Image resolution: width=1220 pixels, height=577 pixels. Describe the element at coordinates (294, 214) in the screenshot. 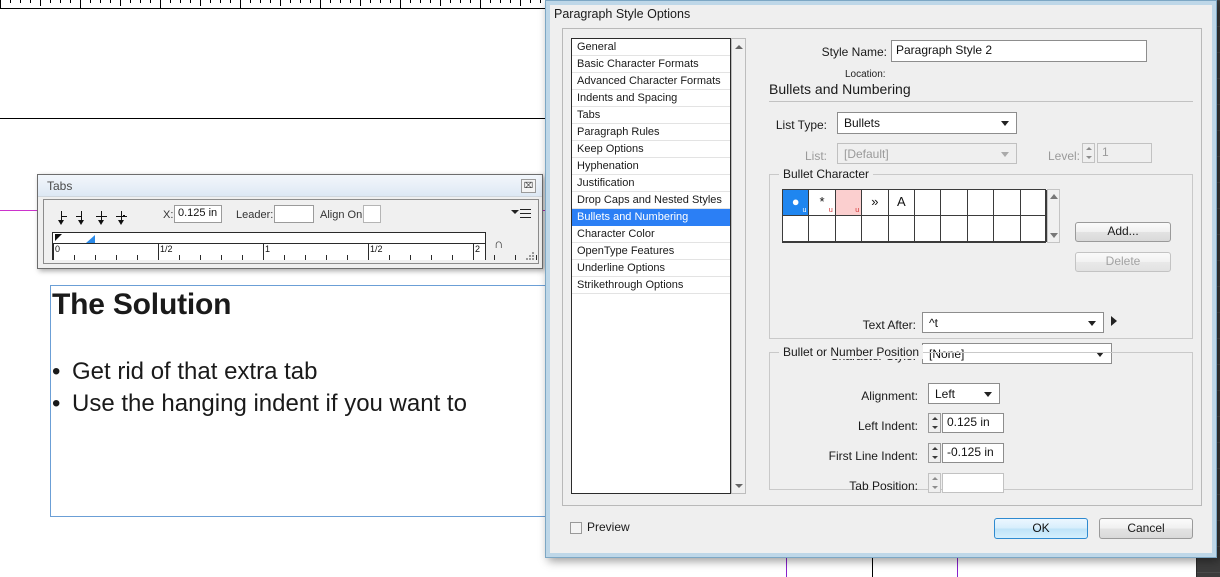

I see `tab-leader-input` at that location.